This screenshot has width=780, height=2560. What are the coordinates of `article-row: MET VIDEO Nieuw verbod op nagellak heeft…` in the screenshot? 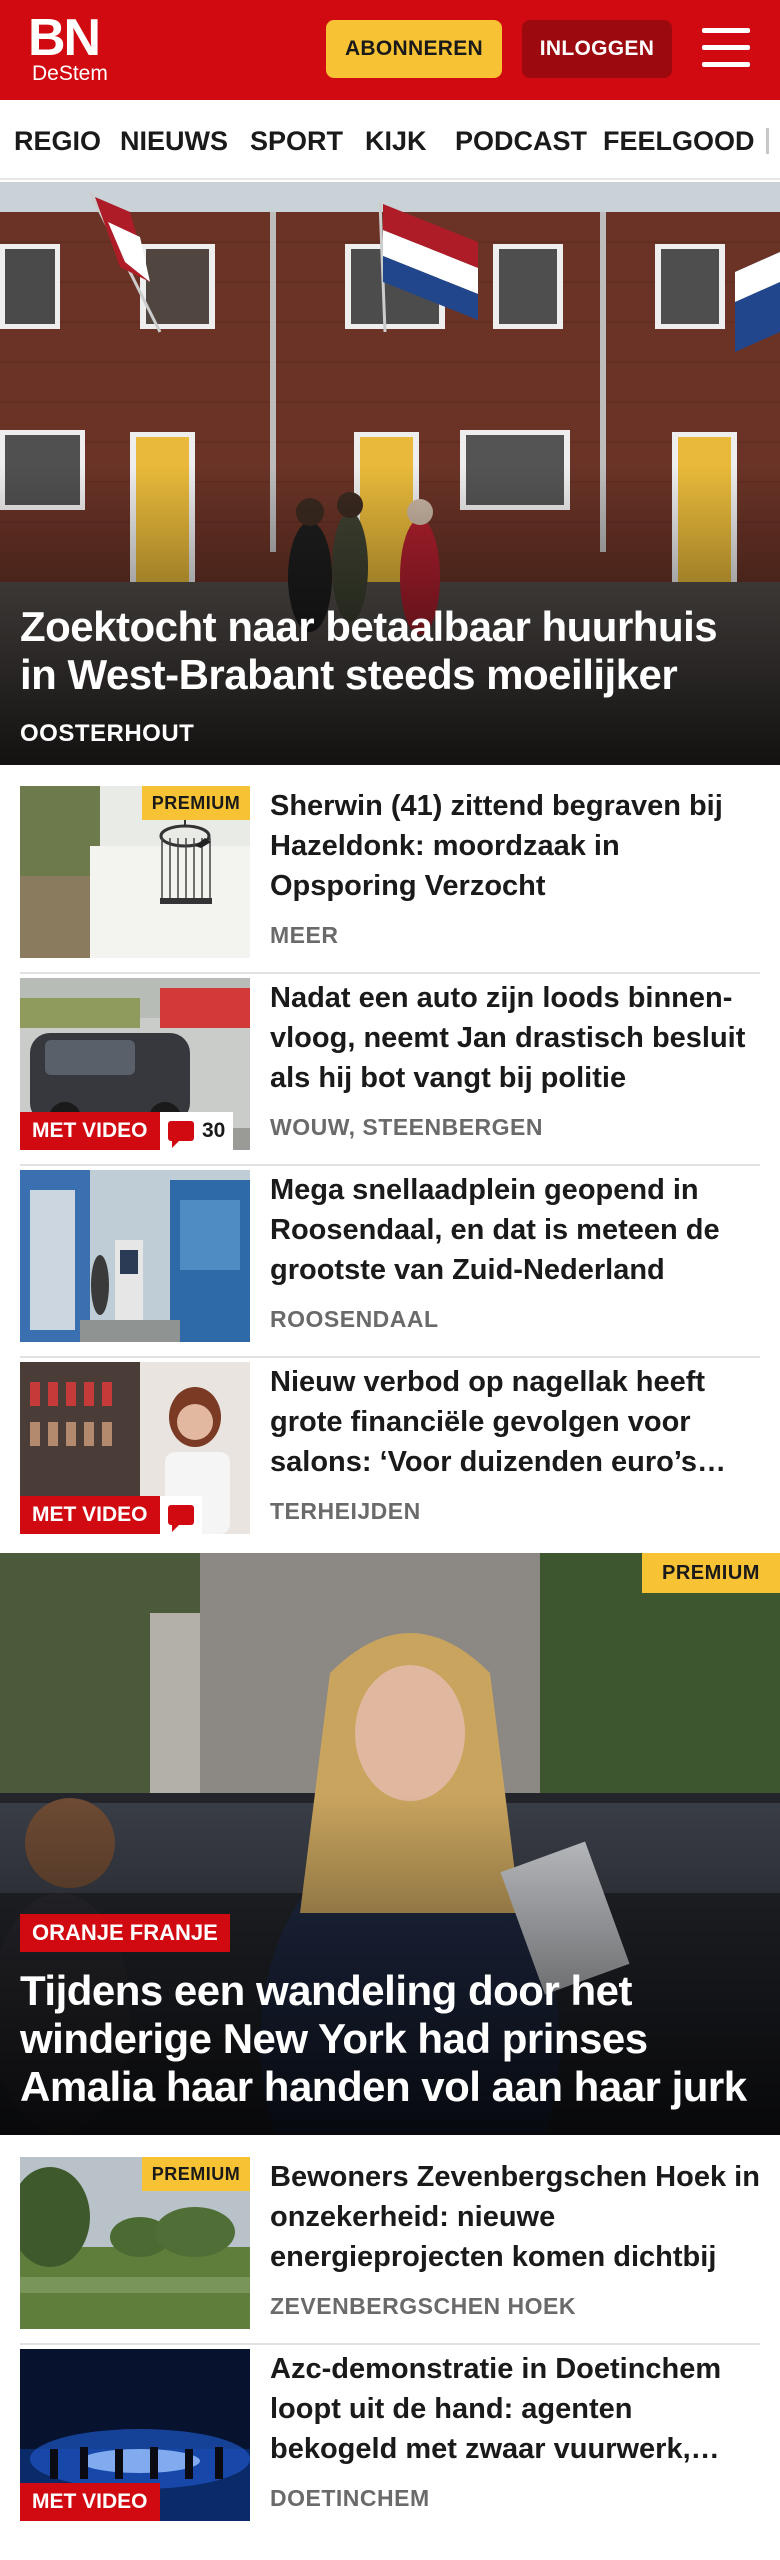 It's located at (390, 1455).